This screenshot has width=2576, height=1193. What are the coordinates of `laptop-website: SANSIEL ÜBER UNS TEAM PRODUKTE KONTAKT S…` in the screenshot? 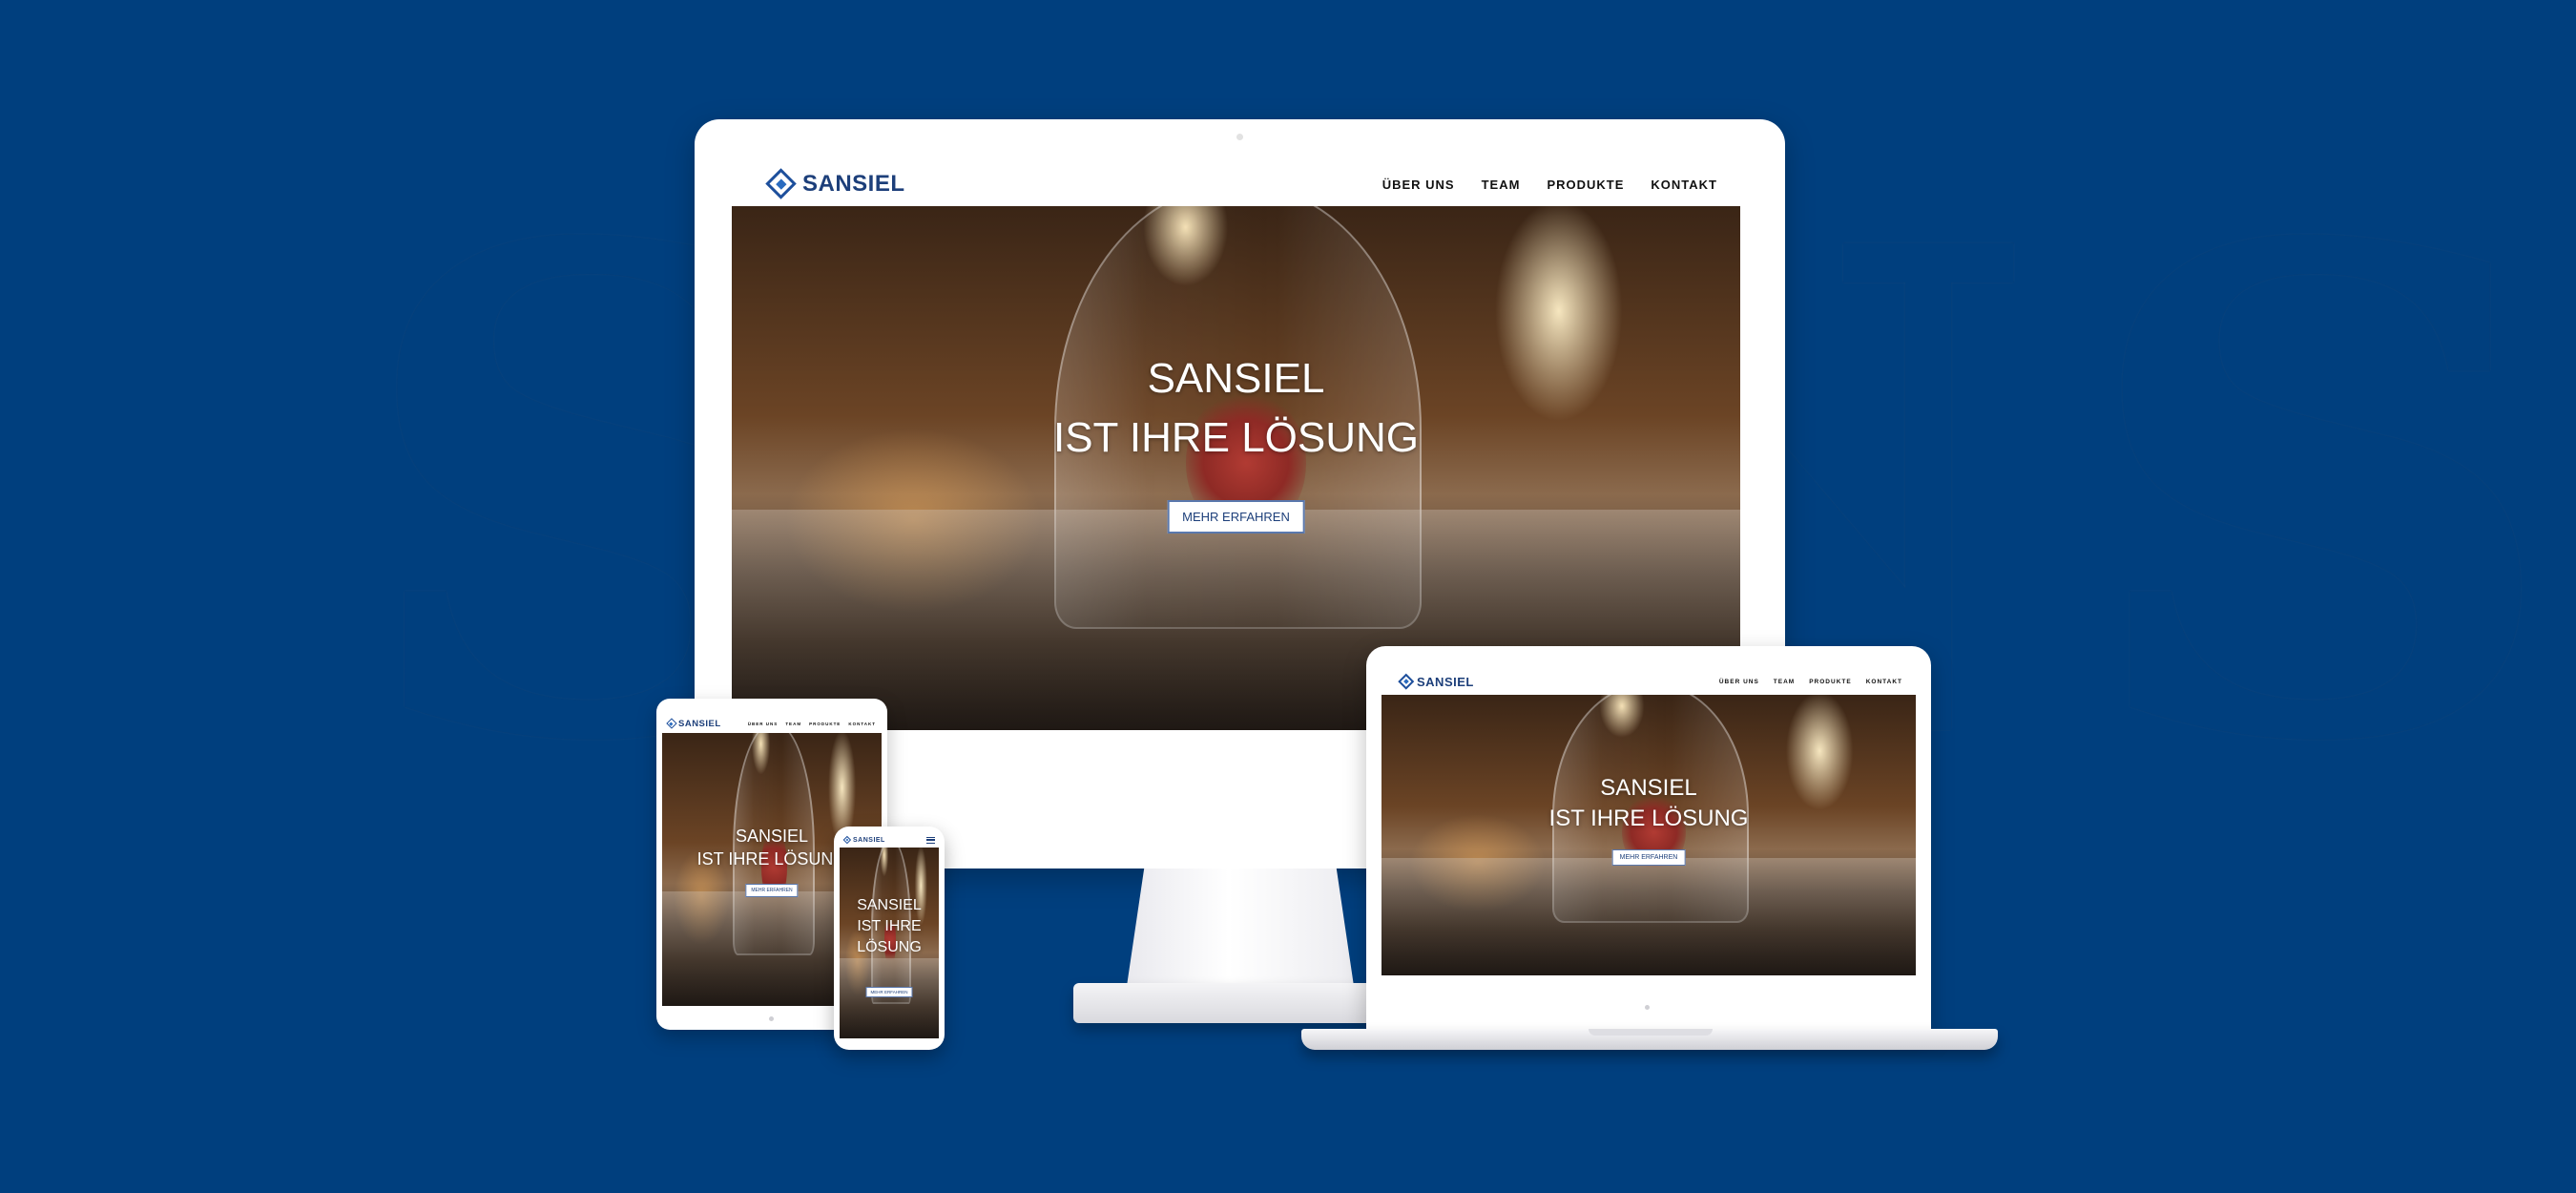 It's located at (1648, 822).